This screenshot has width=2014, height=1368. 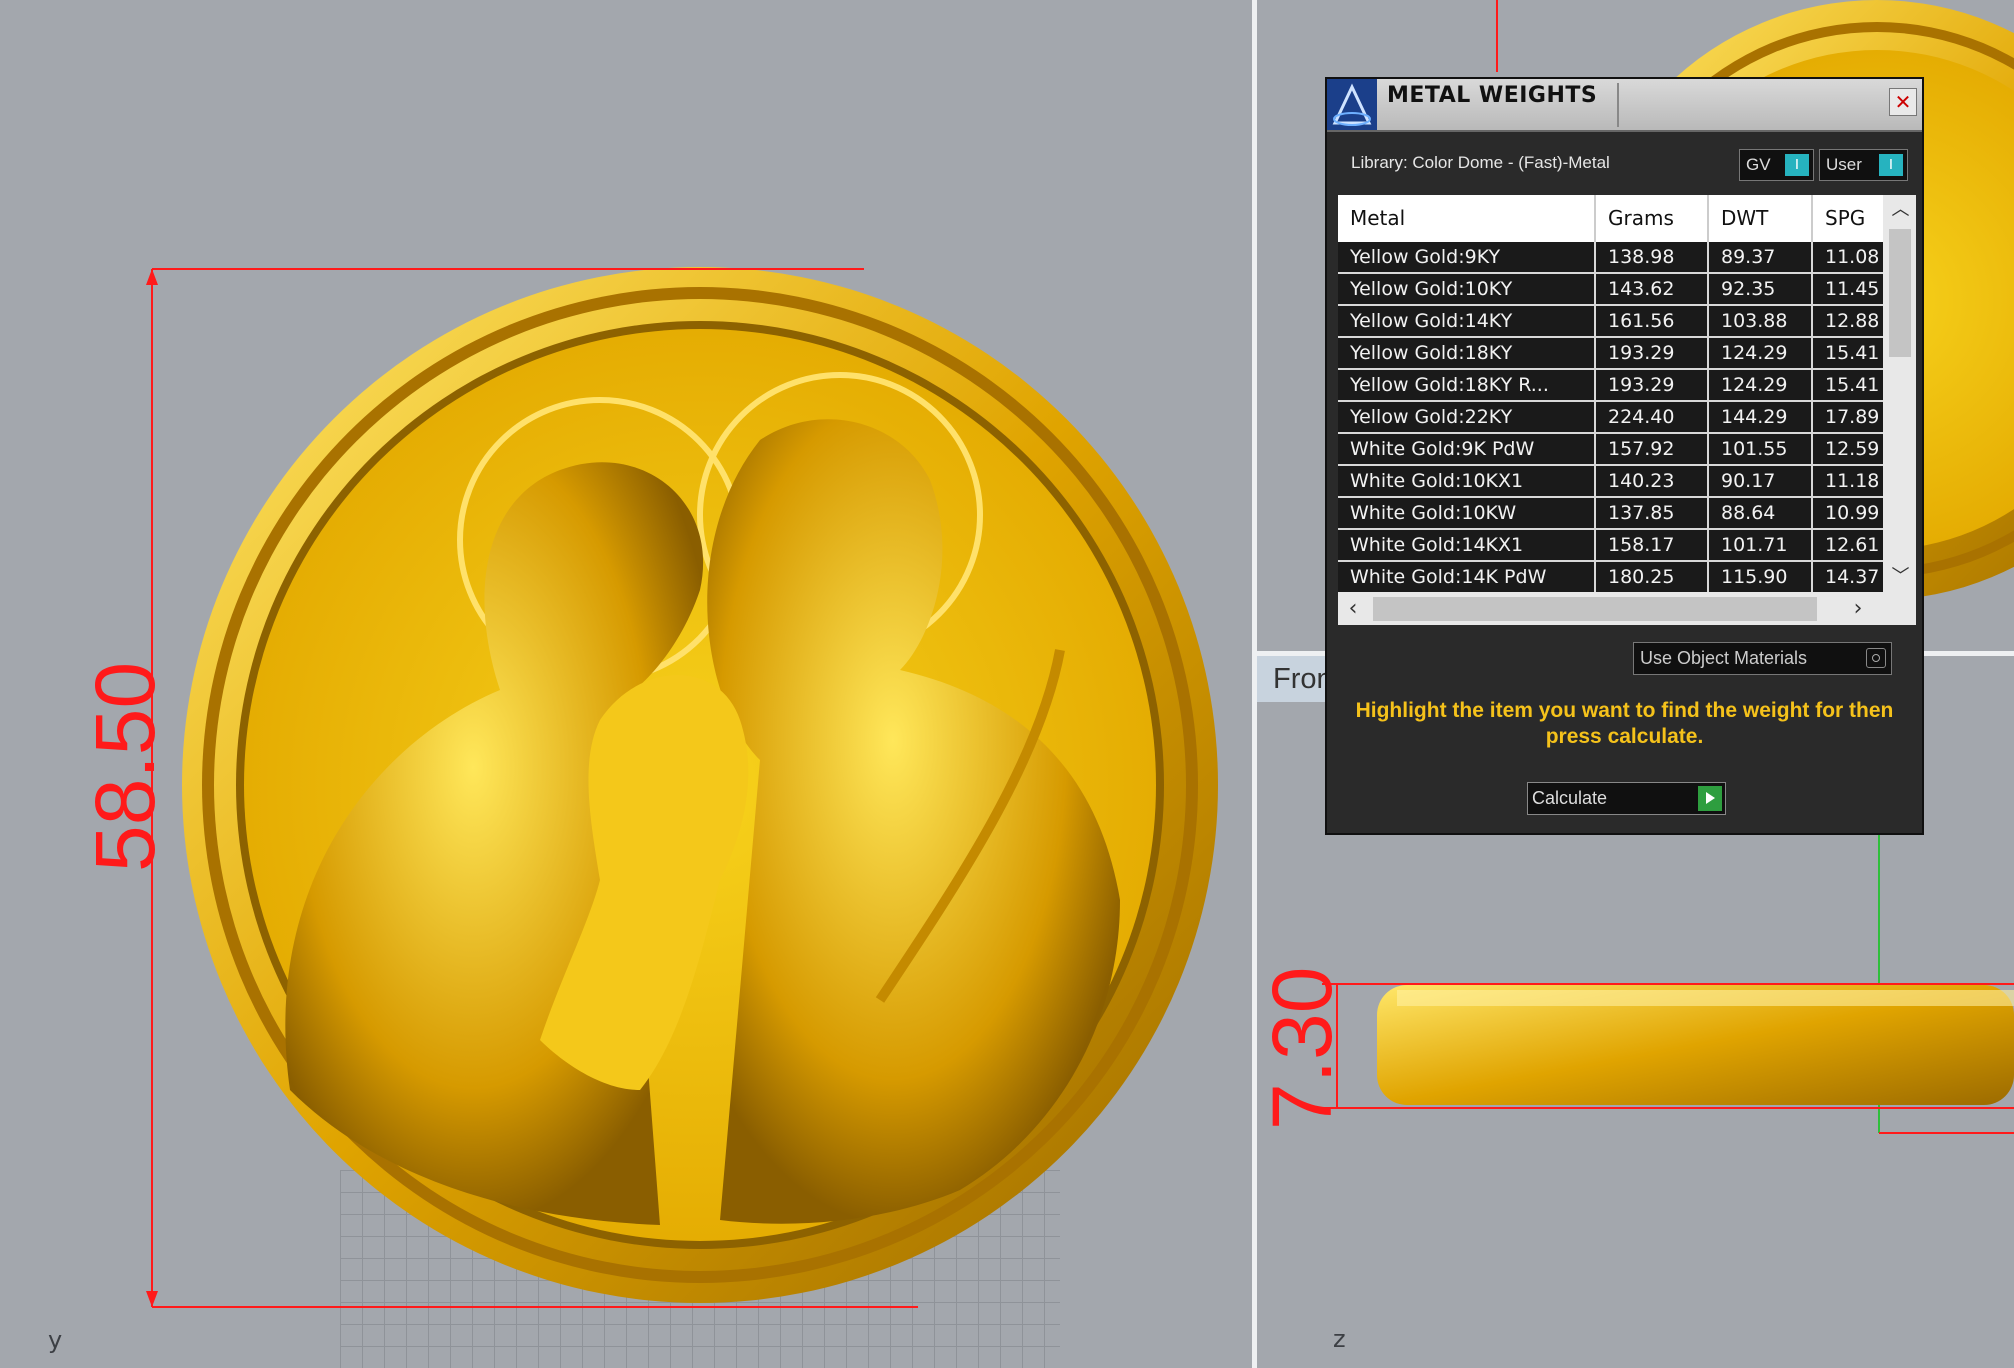 I want to click on dialog-title: METAL WEIGHTS, so click(x=1492, y=95).